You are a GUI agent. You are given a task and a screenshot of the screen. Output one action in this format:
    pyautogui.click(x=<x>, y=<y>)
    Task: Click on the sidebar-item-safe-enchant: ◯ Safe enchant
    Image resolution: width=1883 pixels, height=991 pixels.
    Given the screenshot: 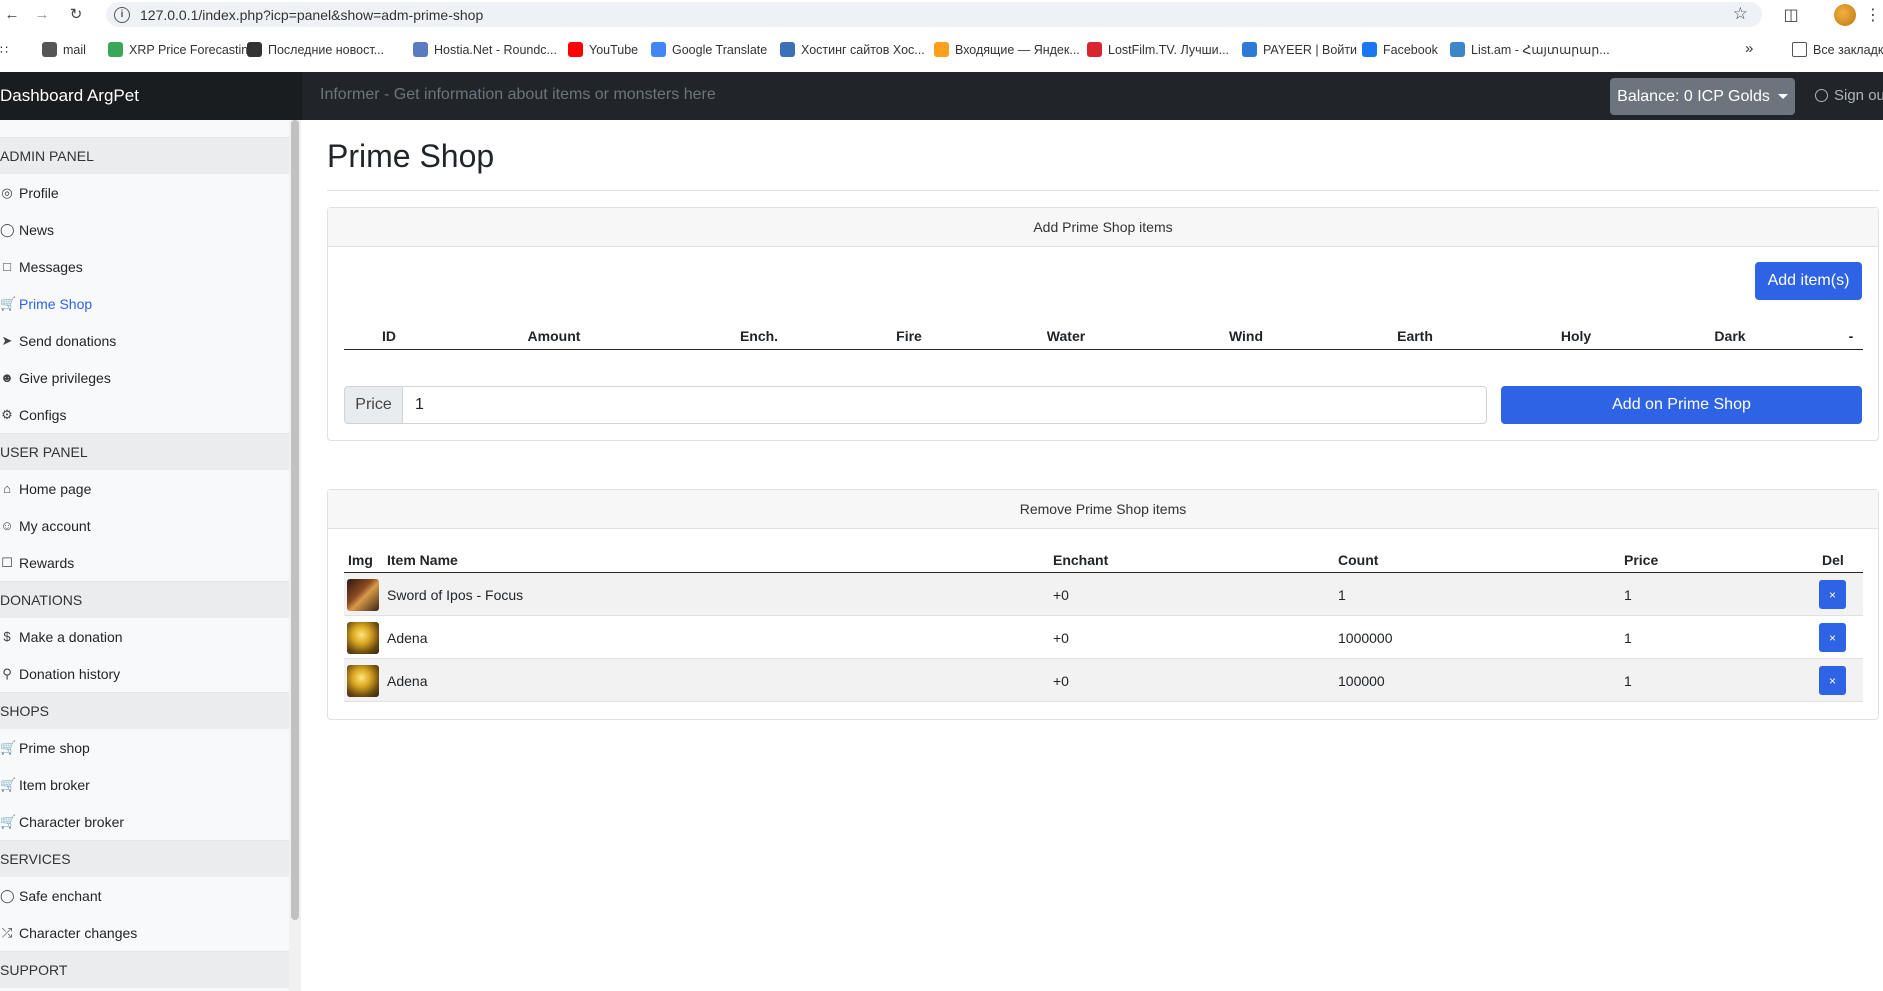 What is the action you would take?
    pyautogui.click(x=144, y=895)
    